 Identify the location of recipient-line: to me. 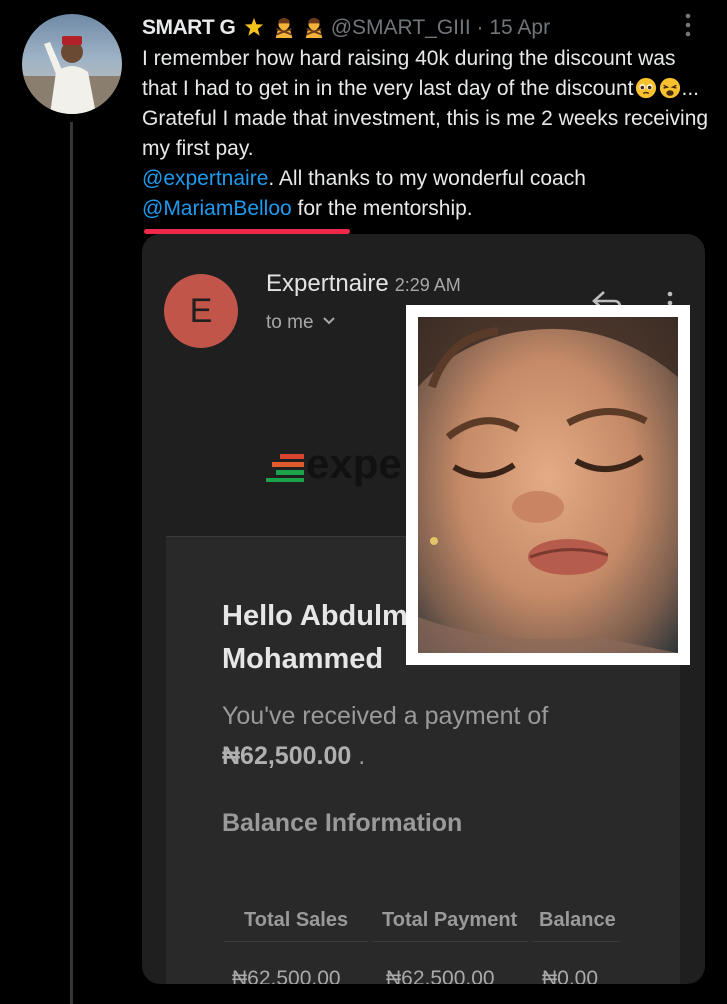
(301, 323).